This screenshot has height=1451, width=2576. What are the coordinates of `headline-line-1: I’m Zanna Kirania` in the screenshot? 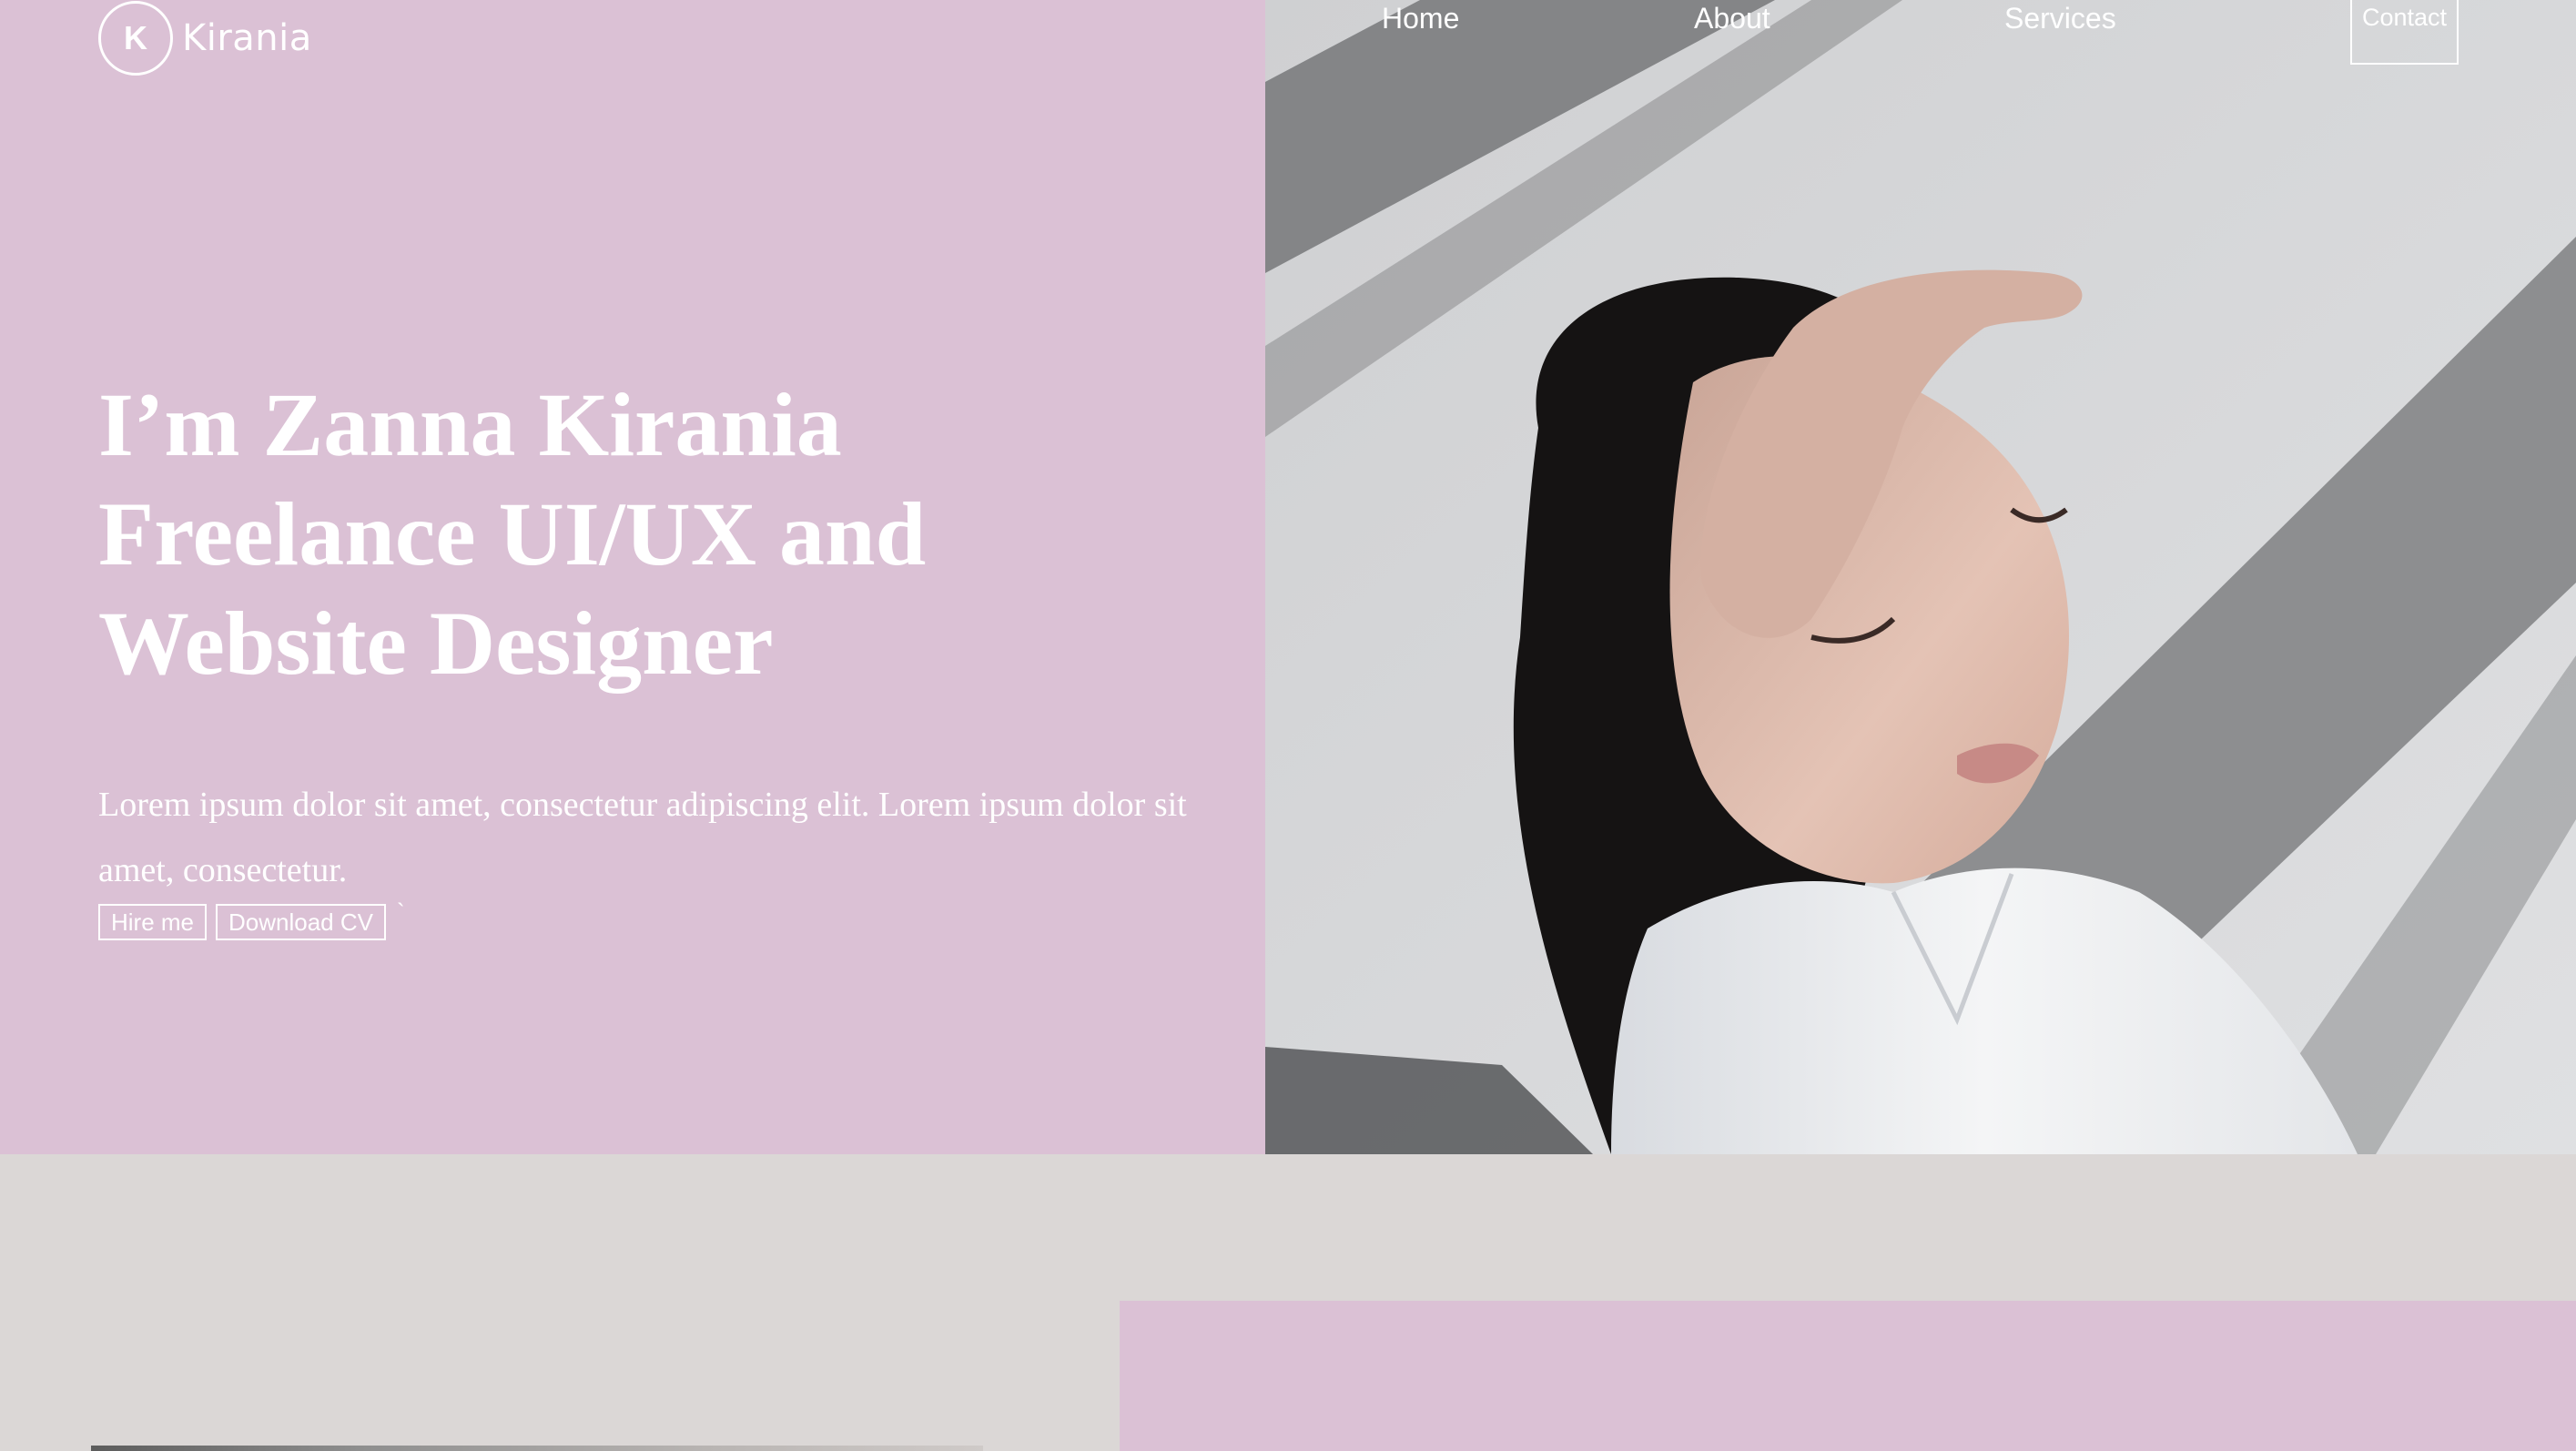 It's located at (470, 425).